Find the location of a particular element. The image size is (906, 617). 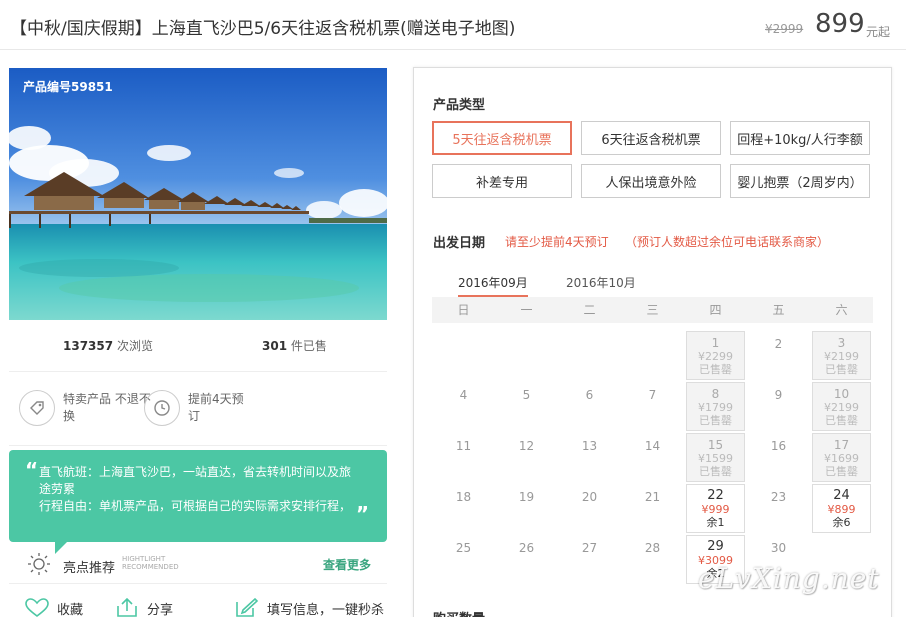

calendar-day-number: 13 is located at coordinates (589, 446).